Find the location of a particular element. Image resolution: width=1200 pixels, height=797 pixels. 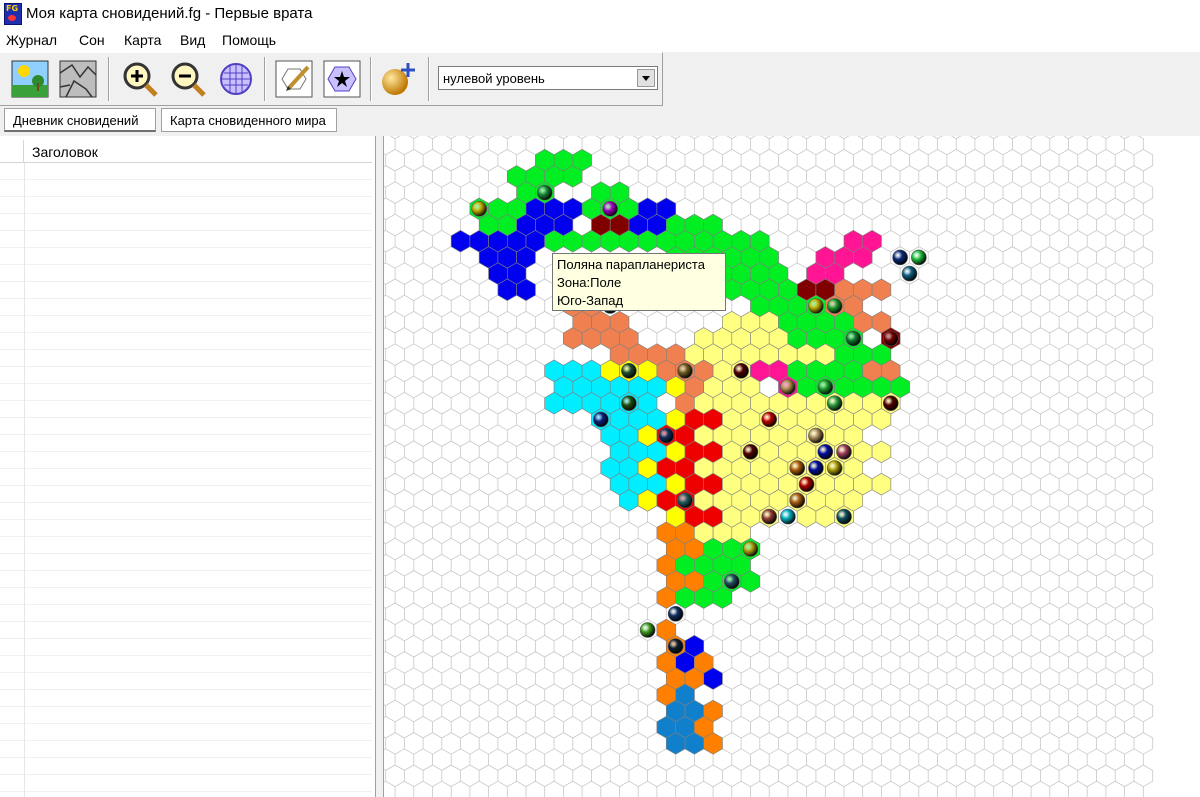

hex-star-button is located at coordinates (342, 79).